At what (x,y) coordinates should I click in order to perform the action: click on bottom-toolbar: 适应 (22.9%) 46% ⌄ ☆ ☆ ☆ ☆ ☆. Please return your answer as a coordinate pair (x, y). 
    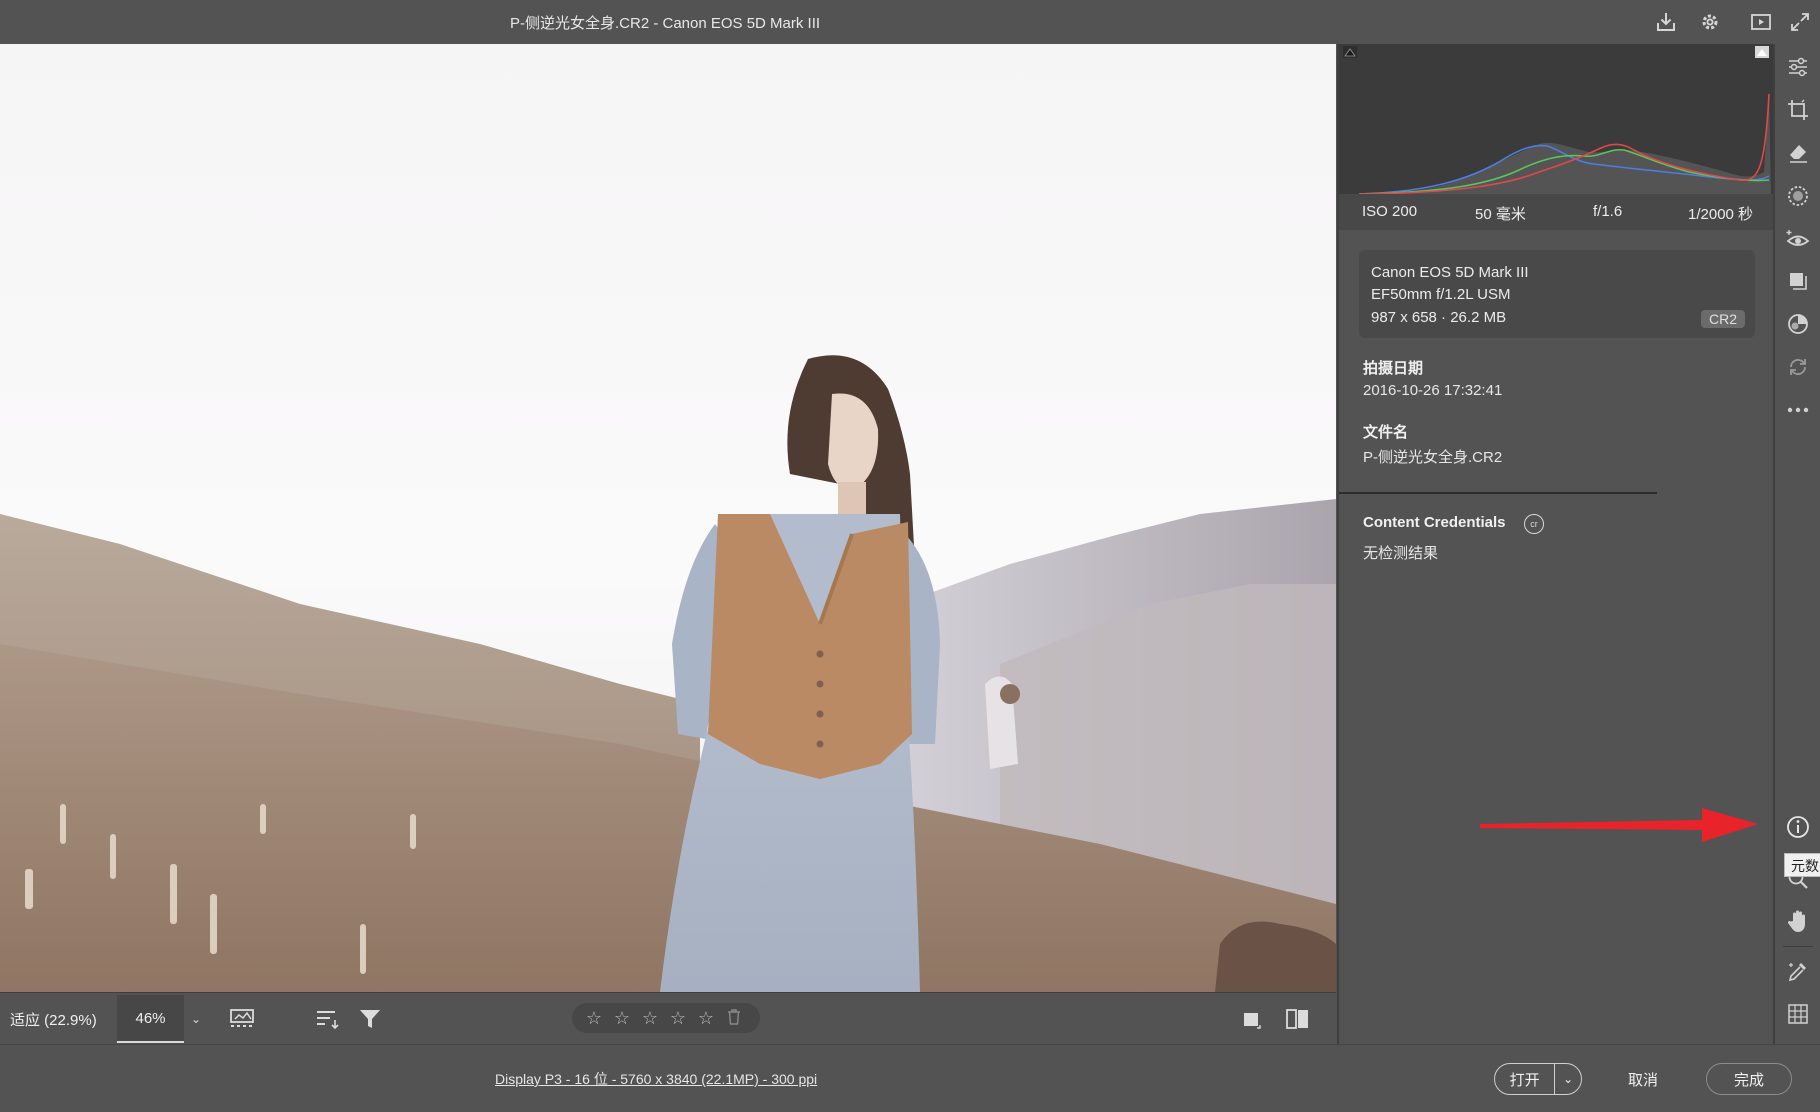
    Looking at the image, I should click on (668, 1018).